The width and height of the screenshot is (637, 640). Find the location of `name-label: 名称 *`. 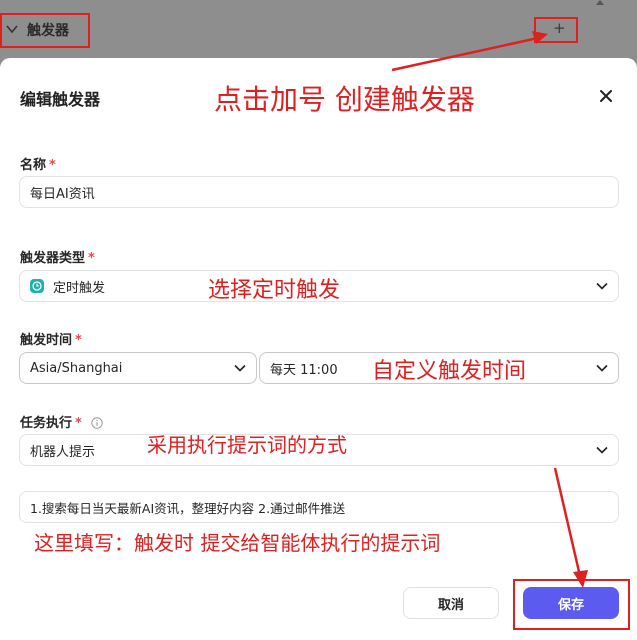

name-label: 名称 * is located at coordinates (38, 163).